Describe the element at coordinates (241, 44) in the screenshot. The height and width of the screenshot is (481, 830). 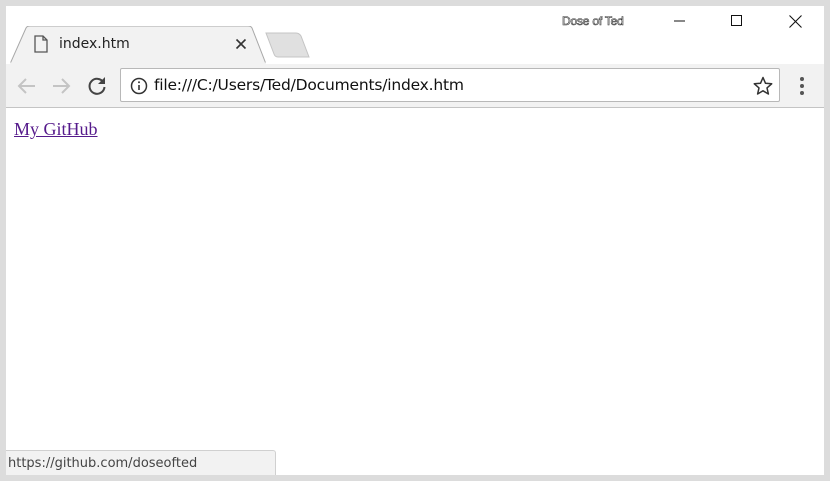
I see `tab-close-icon` at that location.